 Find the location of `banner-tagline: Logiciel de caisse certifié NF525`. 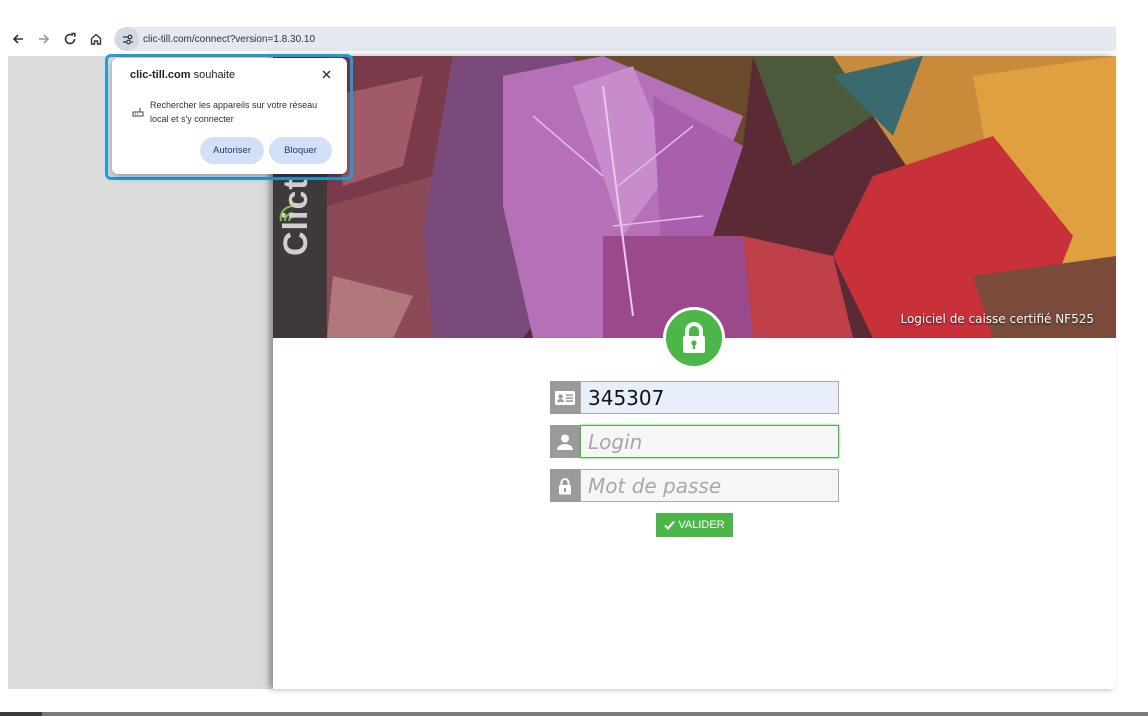

banner-tagline: Logiciel de caisse certifié NF525 is located at coordinates (997, 319).